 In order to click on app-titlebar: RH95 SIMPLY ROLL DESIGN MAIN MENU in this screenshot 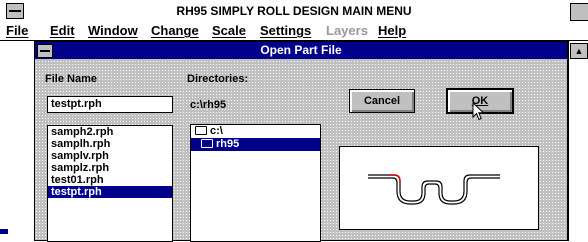, I will do `click(294, 11)`.